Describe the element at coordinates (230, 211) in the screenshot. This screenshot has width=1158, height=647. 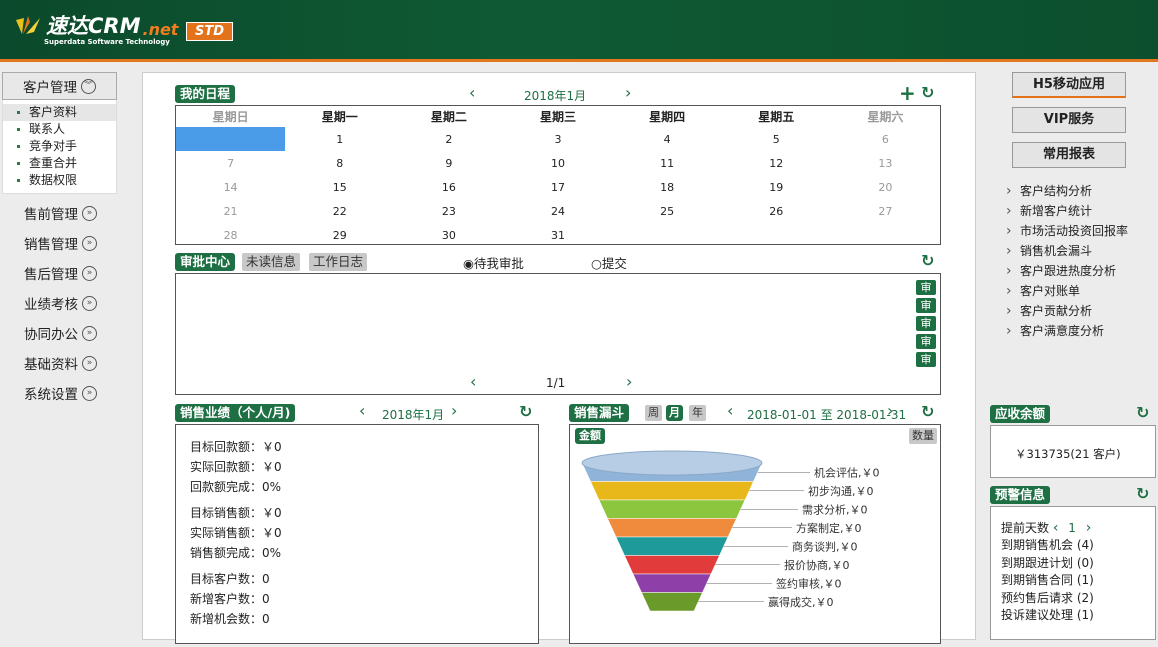
I see `calendar-day: 21` at that location.